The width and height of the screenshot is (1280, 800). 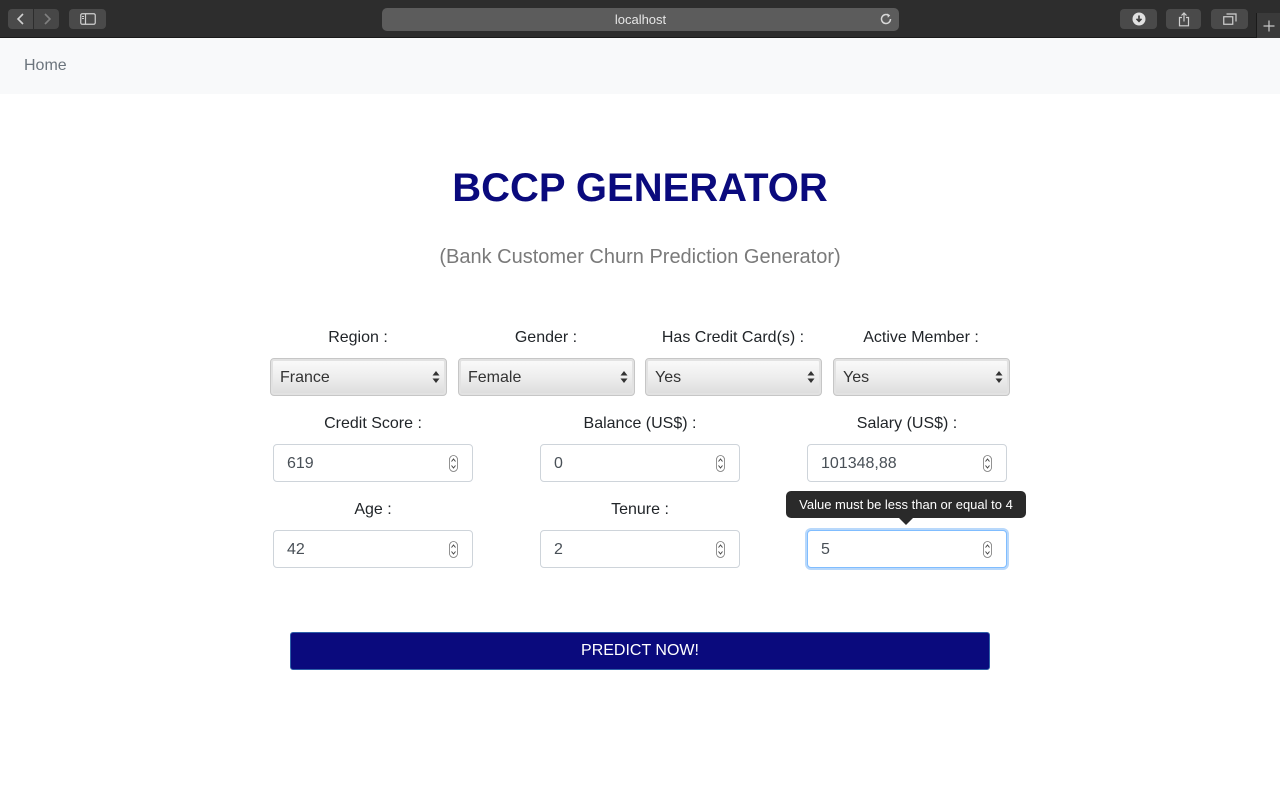 I want to click on downloads-button, so click(x=1138, y=19).